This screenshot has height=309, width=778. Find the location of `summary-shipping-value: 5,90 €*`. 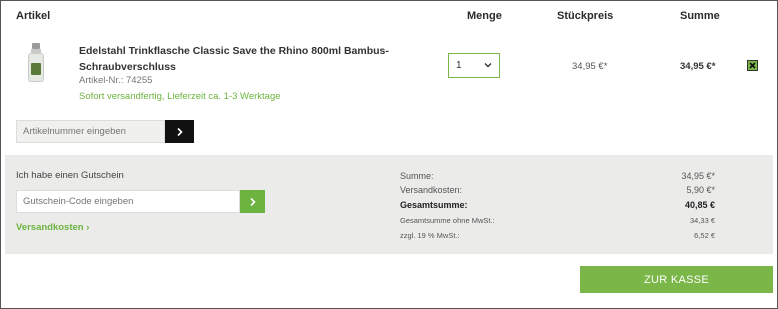

summary-shipping-value: 5,90 €* is located at coordinates (700, 190).